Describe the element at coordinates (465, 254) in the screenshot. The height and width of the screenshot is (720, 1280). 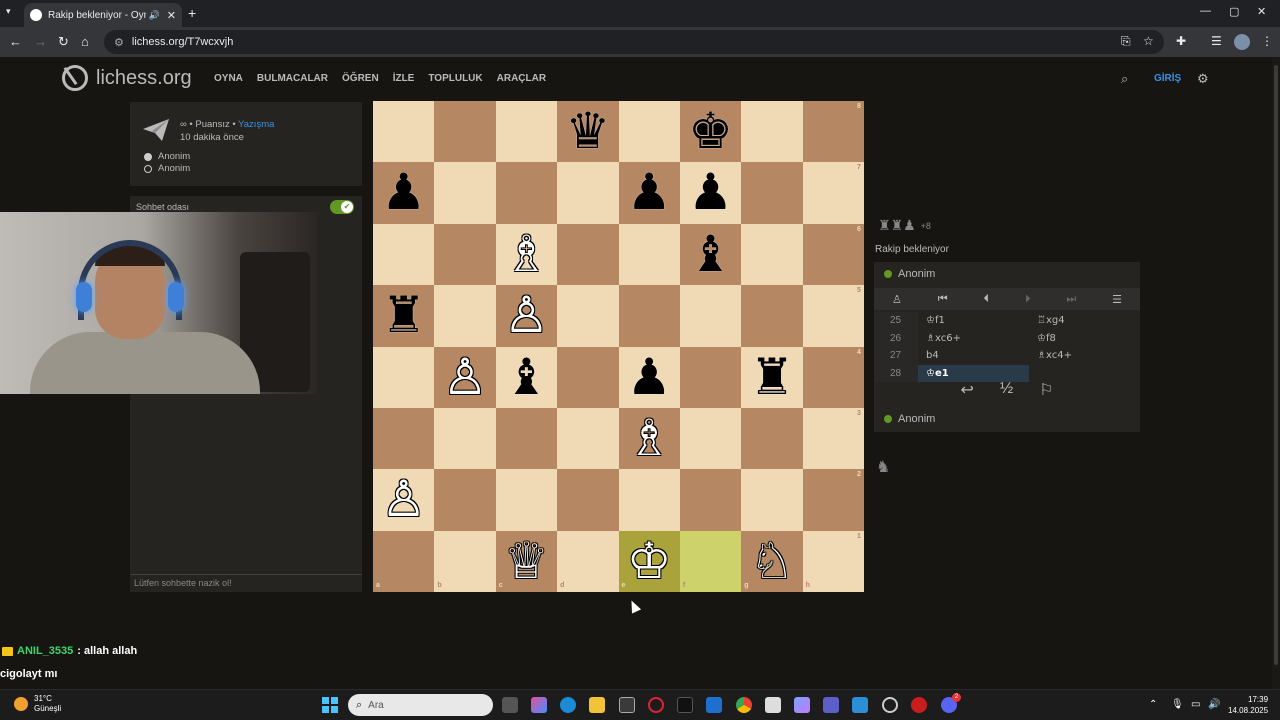
I see `square-b6` at that location.